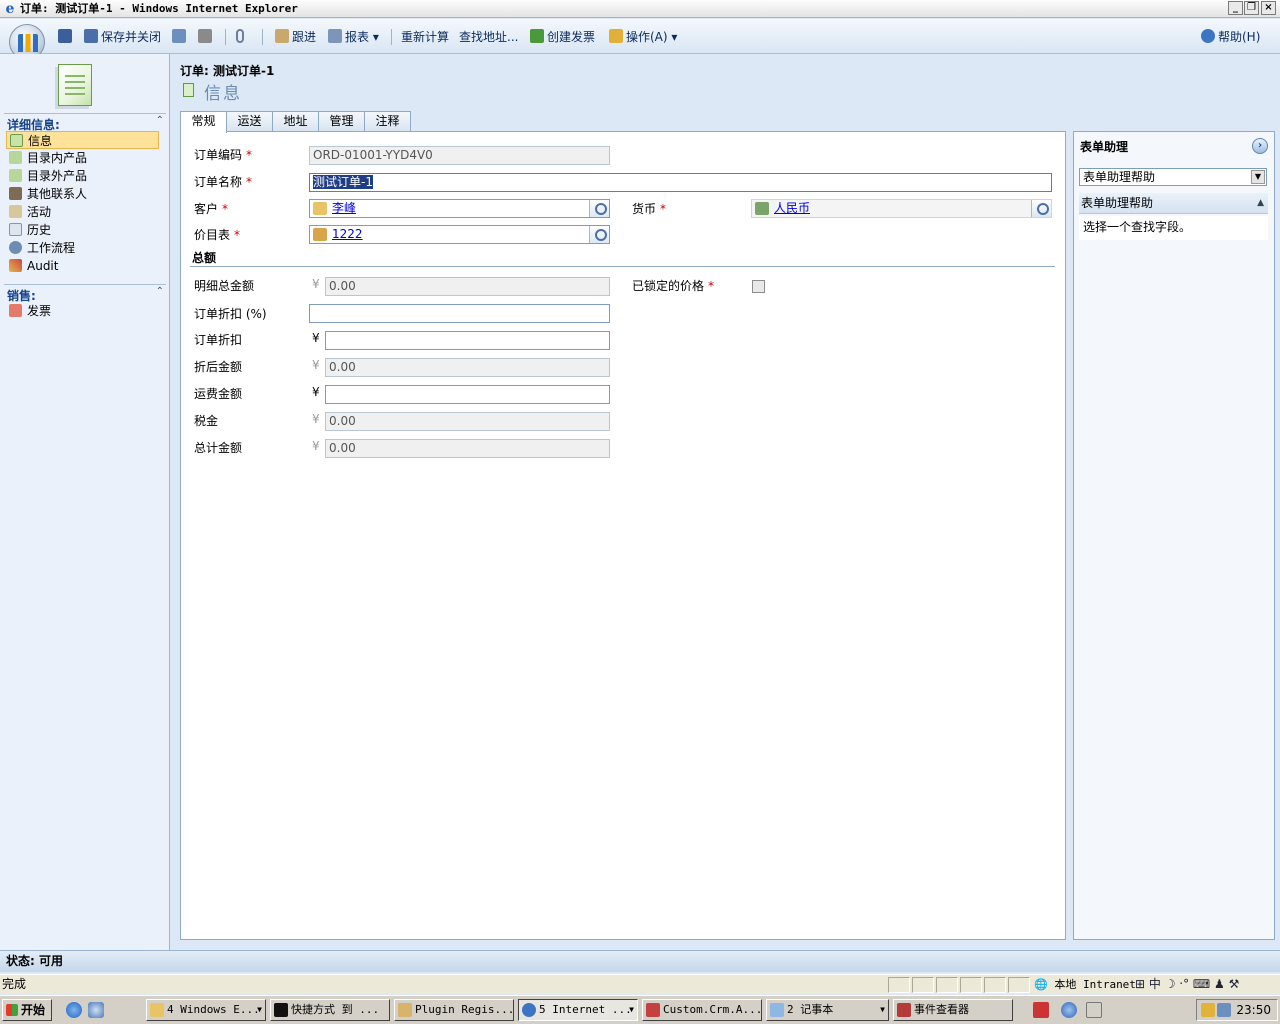 The width and height of the screenshot is (1280, 1024). I want to click on nav-item-writein-products: 目录外产品, so click(82, 176).